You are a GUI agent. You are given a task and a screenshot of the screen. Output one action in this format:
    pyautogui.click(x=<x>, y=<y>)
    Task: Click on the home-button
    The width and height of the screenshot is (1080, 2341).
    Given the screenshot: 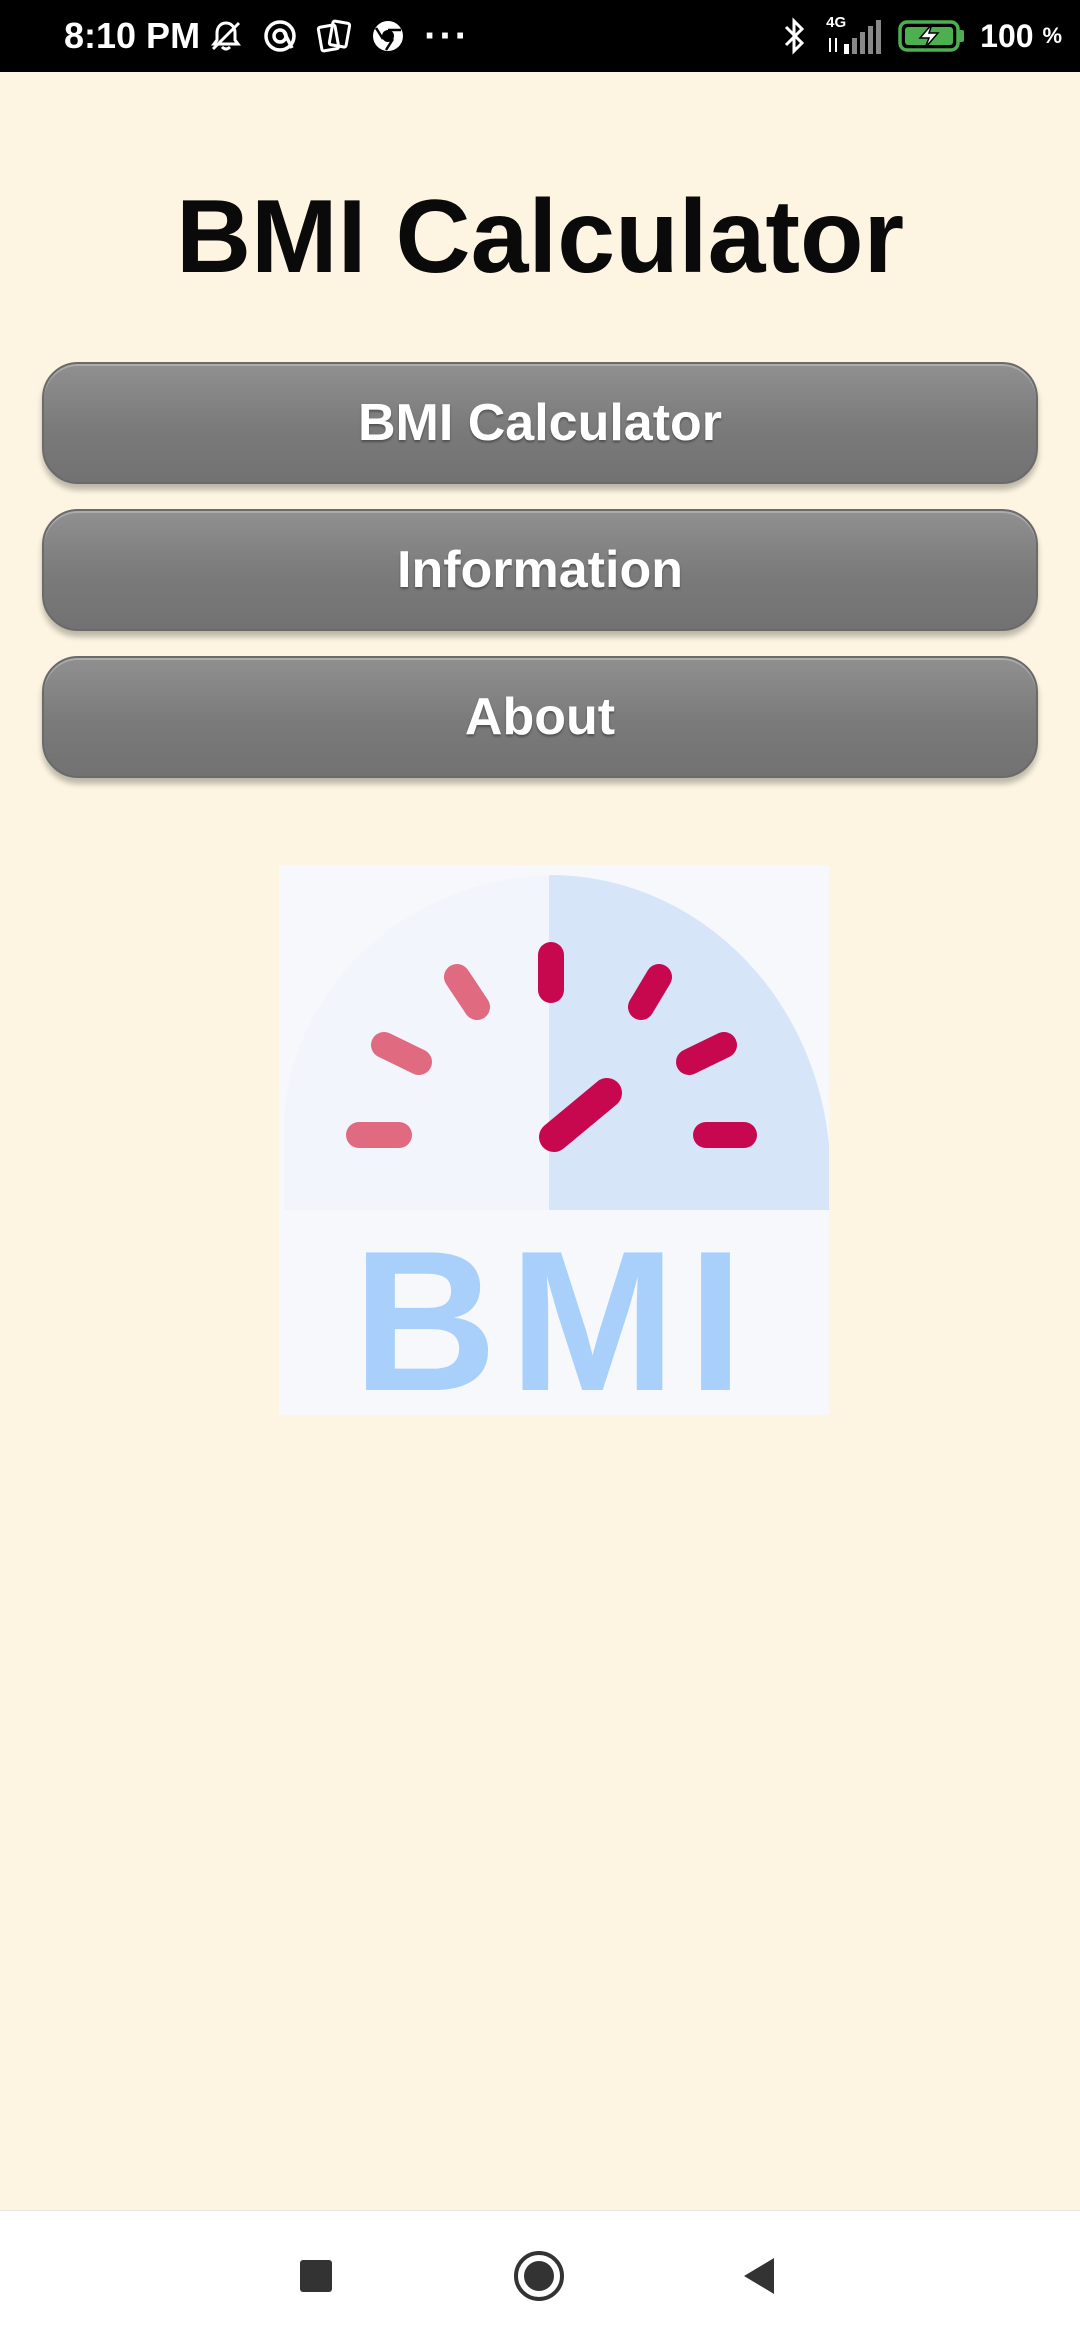 What is the action you would take?
    pyautogui.click(x=539, y=2276)
    